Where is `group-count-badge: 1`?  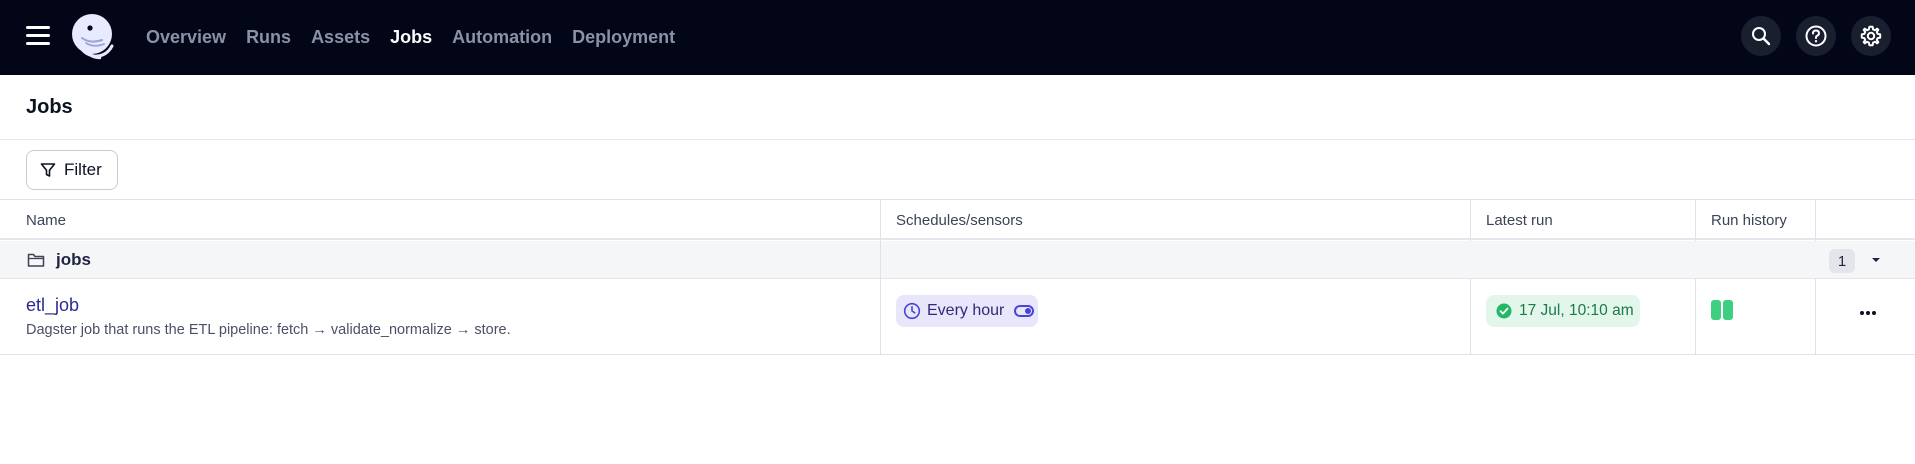 group-count-badge: 1 is located at coordinates (1842, 261).